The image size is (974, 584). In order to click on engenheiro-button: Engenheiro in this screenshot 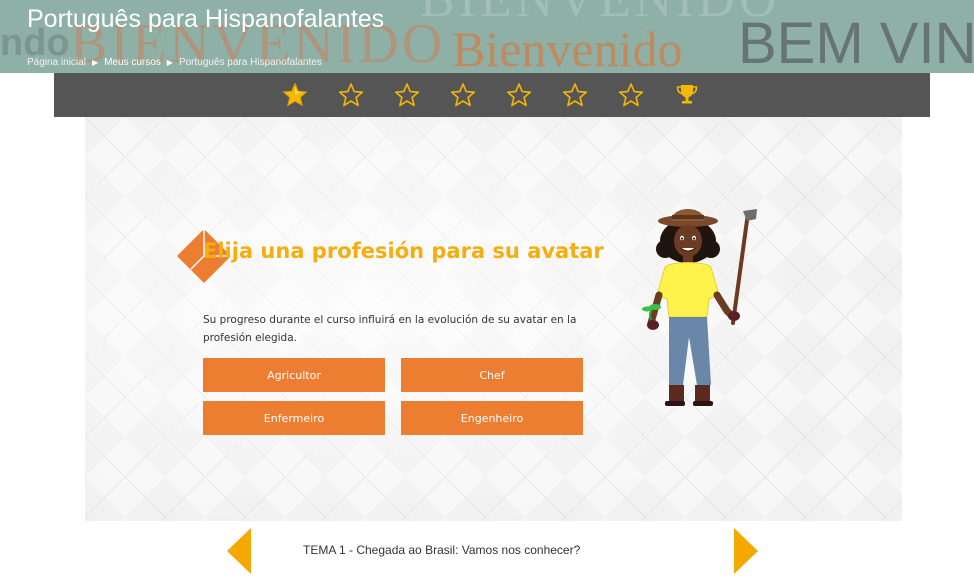, I will do `click(492, 418)`.